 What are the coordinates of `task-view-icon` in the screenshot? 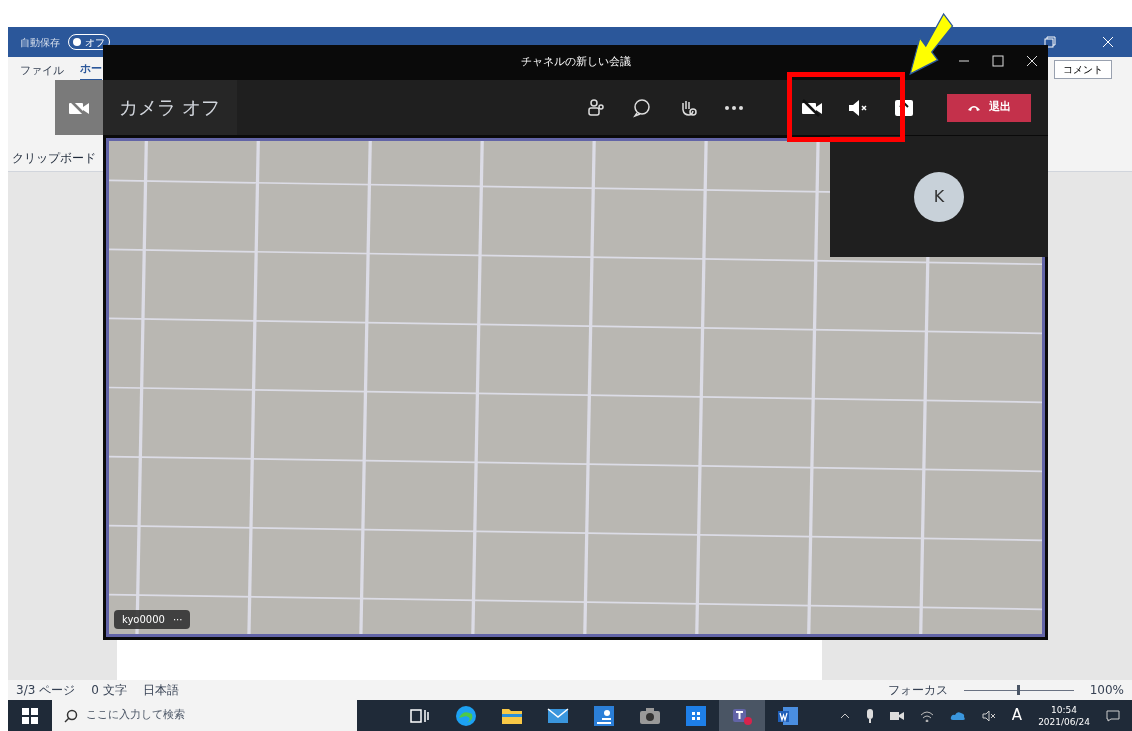 It's located at (420, 715).